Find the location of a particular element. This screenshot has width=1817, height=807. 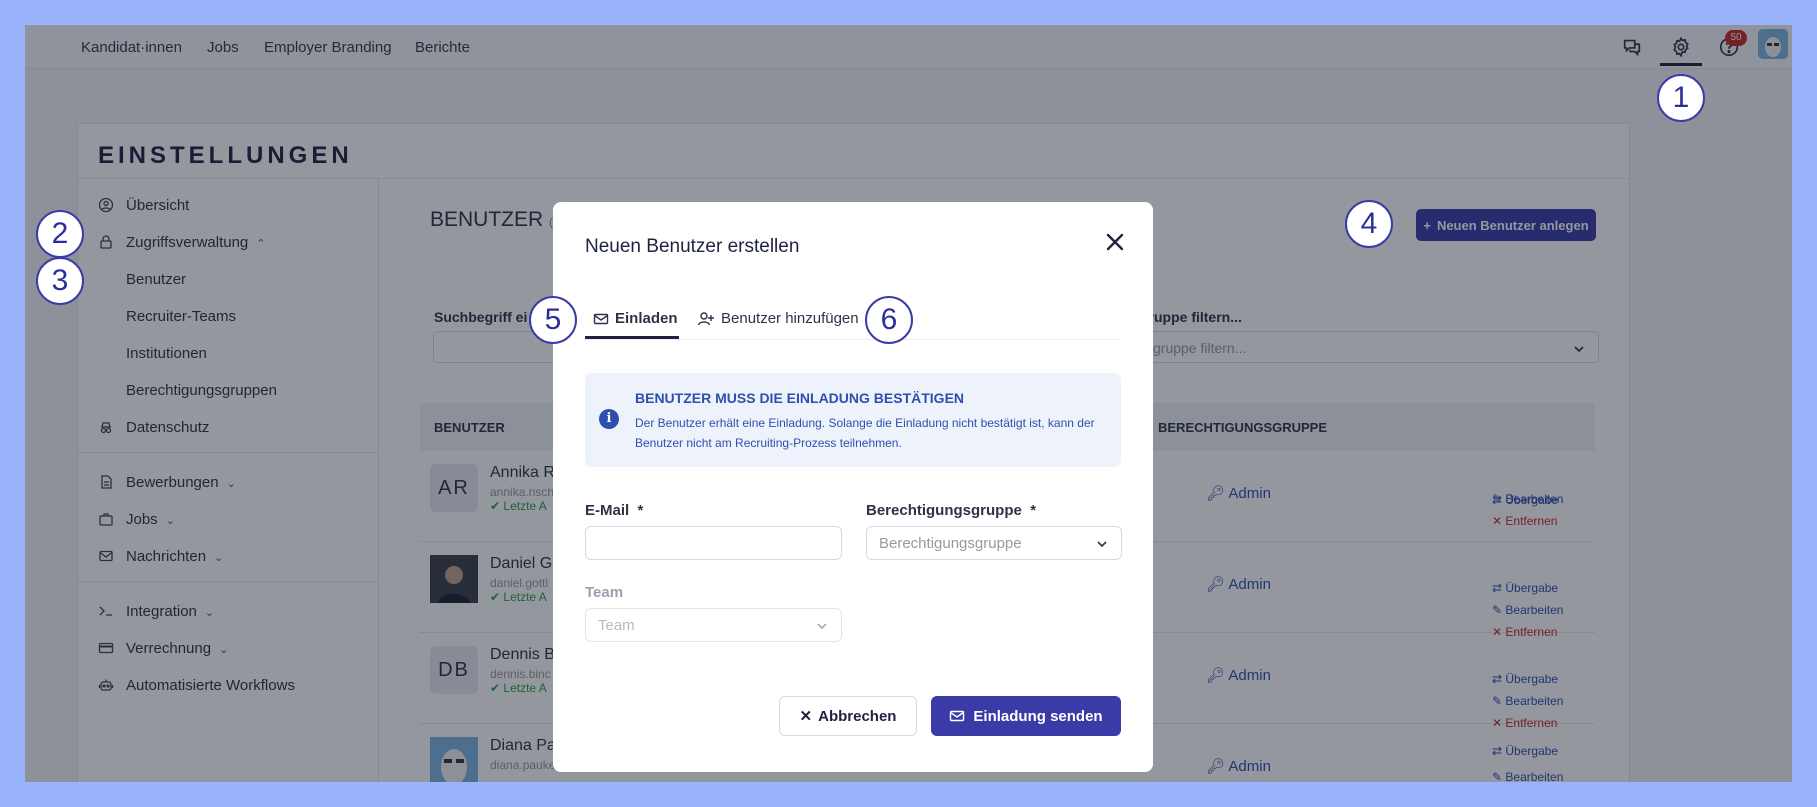

step-marker-6: 6 is located at coordinates (889, 320).